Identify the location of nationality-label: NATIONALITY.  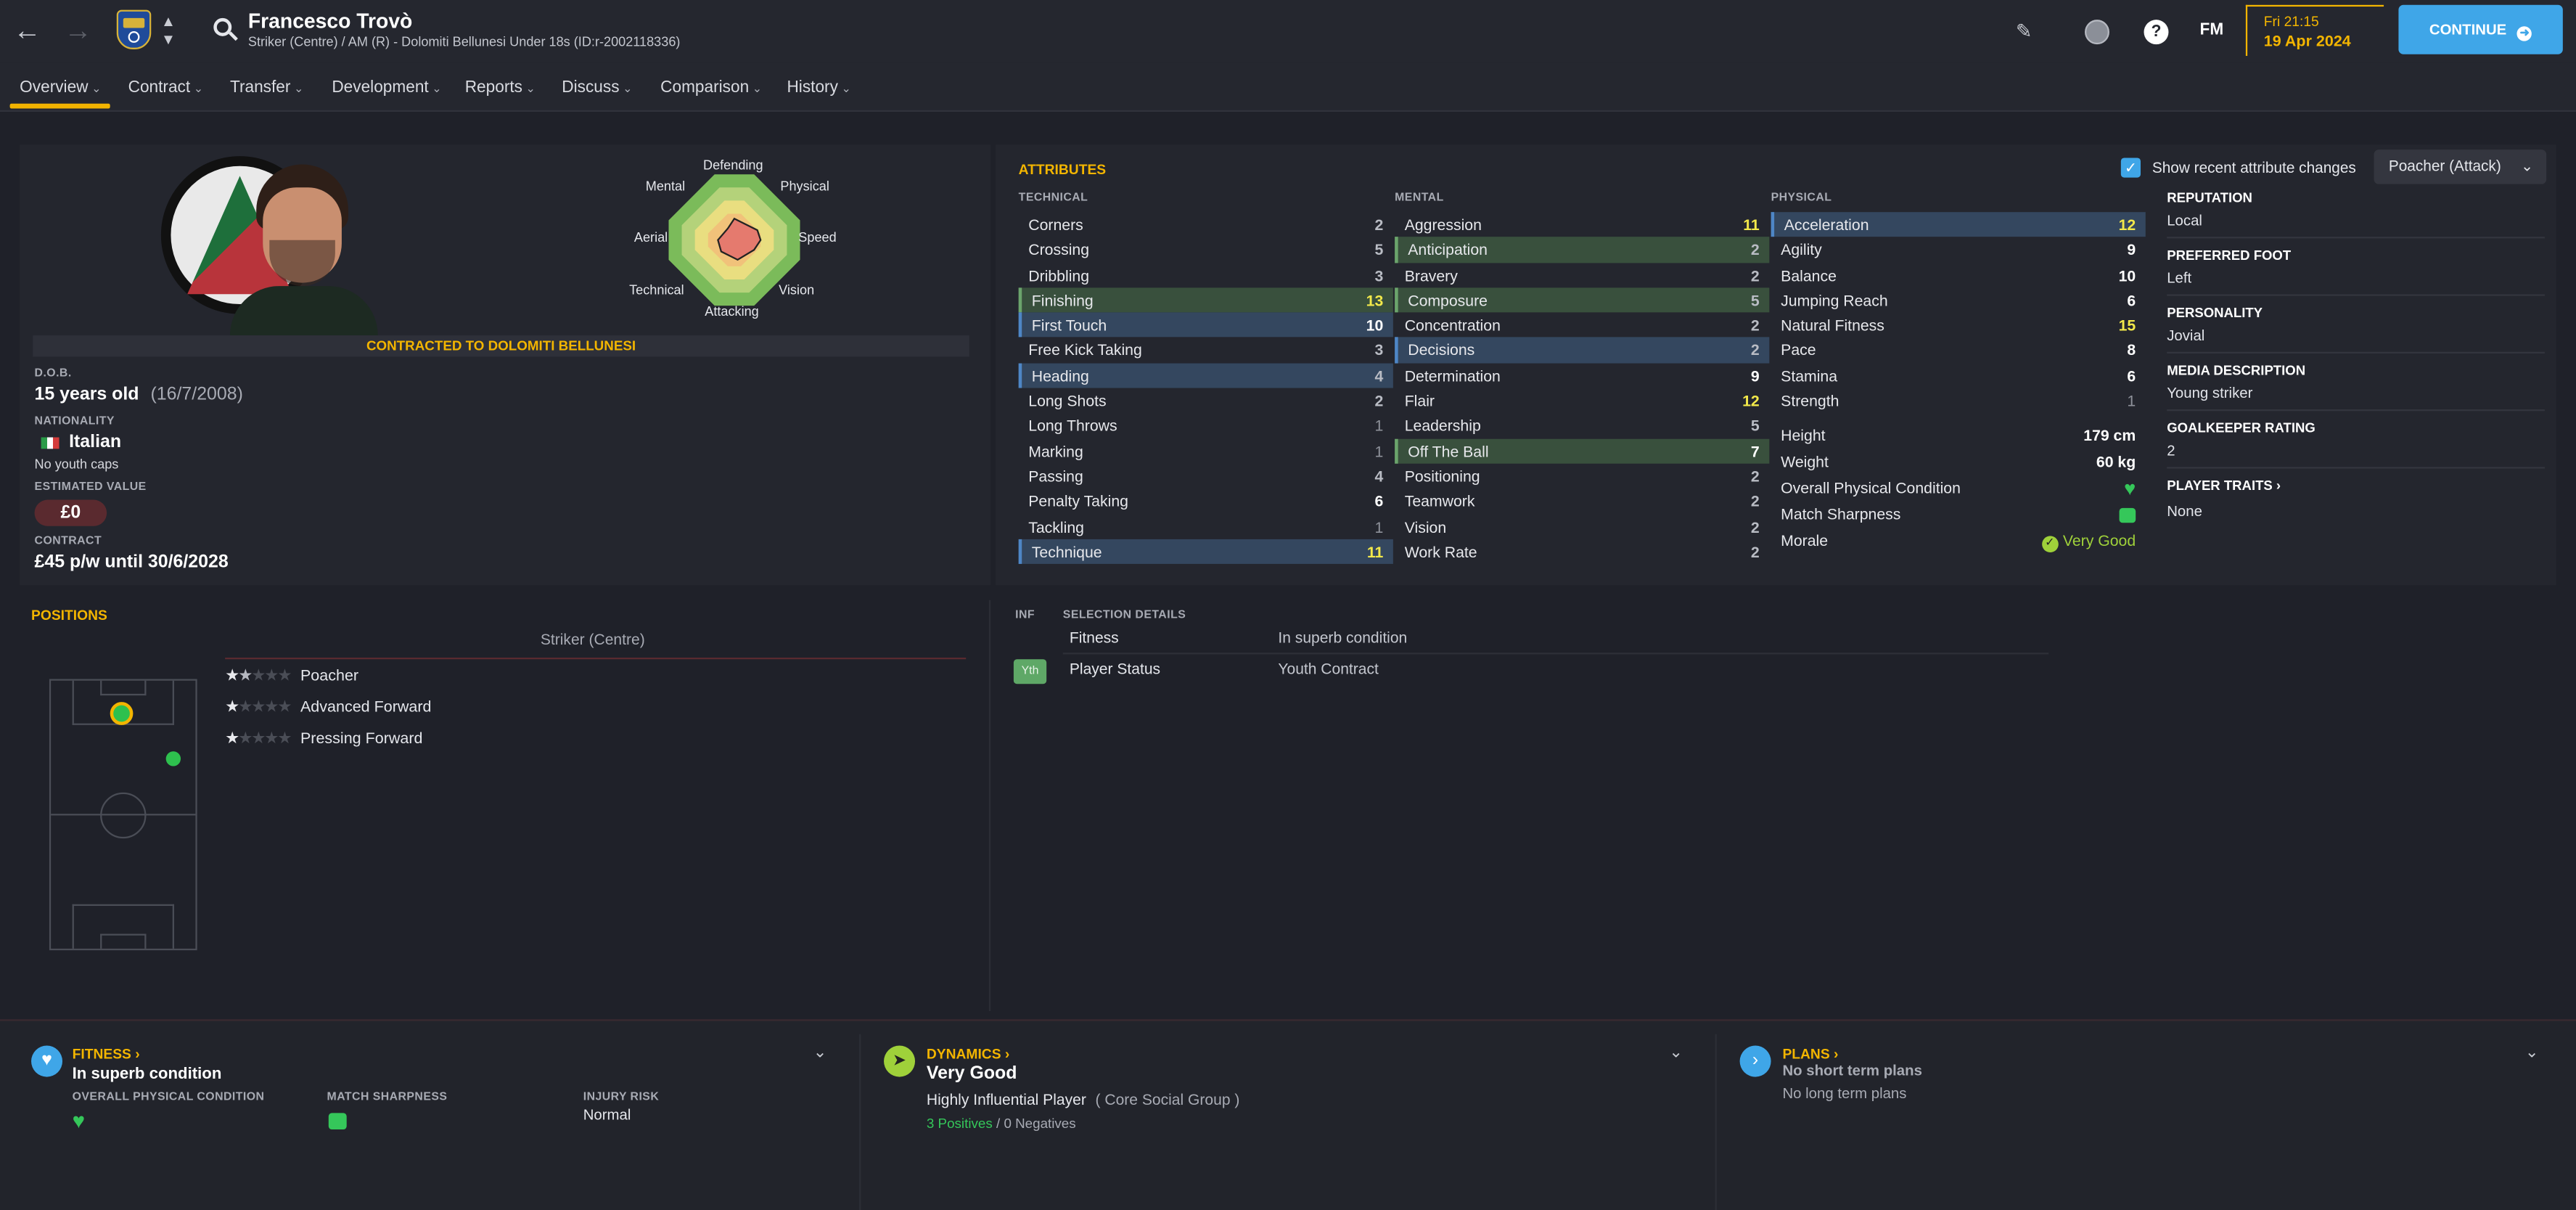
(74, 422).